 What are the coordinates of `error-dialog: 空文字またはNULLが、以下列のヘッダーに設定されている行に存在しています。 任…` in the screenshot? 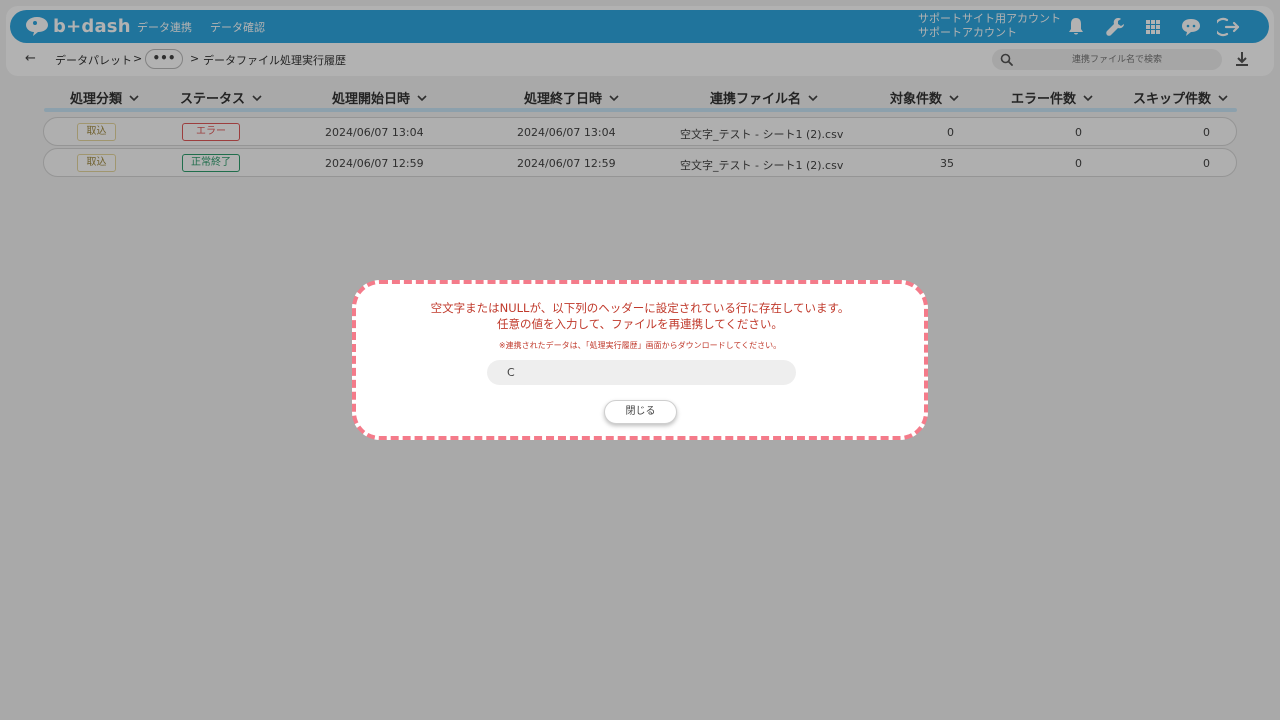 It's located at (640, 360).